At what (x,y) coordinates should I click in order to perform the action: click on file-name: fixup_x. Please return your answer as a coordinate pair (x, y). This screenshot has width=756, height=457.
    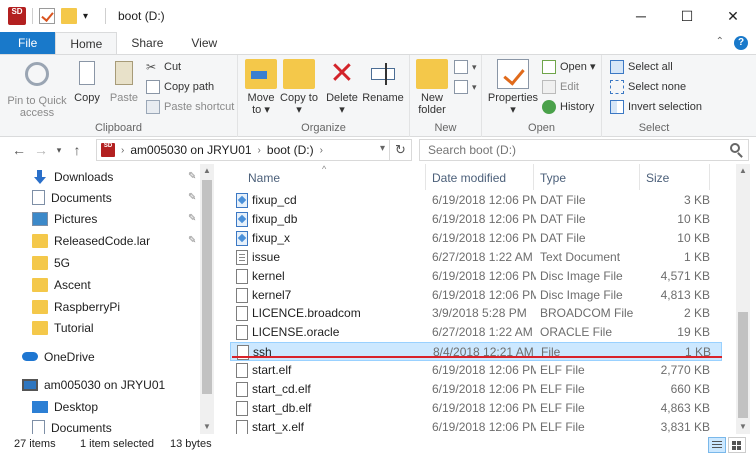
    Looking at the image, I should click on (271, 237).